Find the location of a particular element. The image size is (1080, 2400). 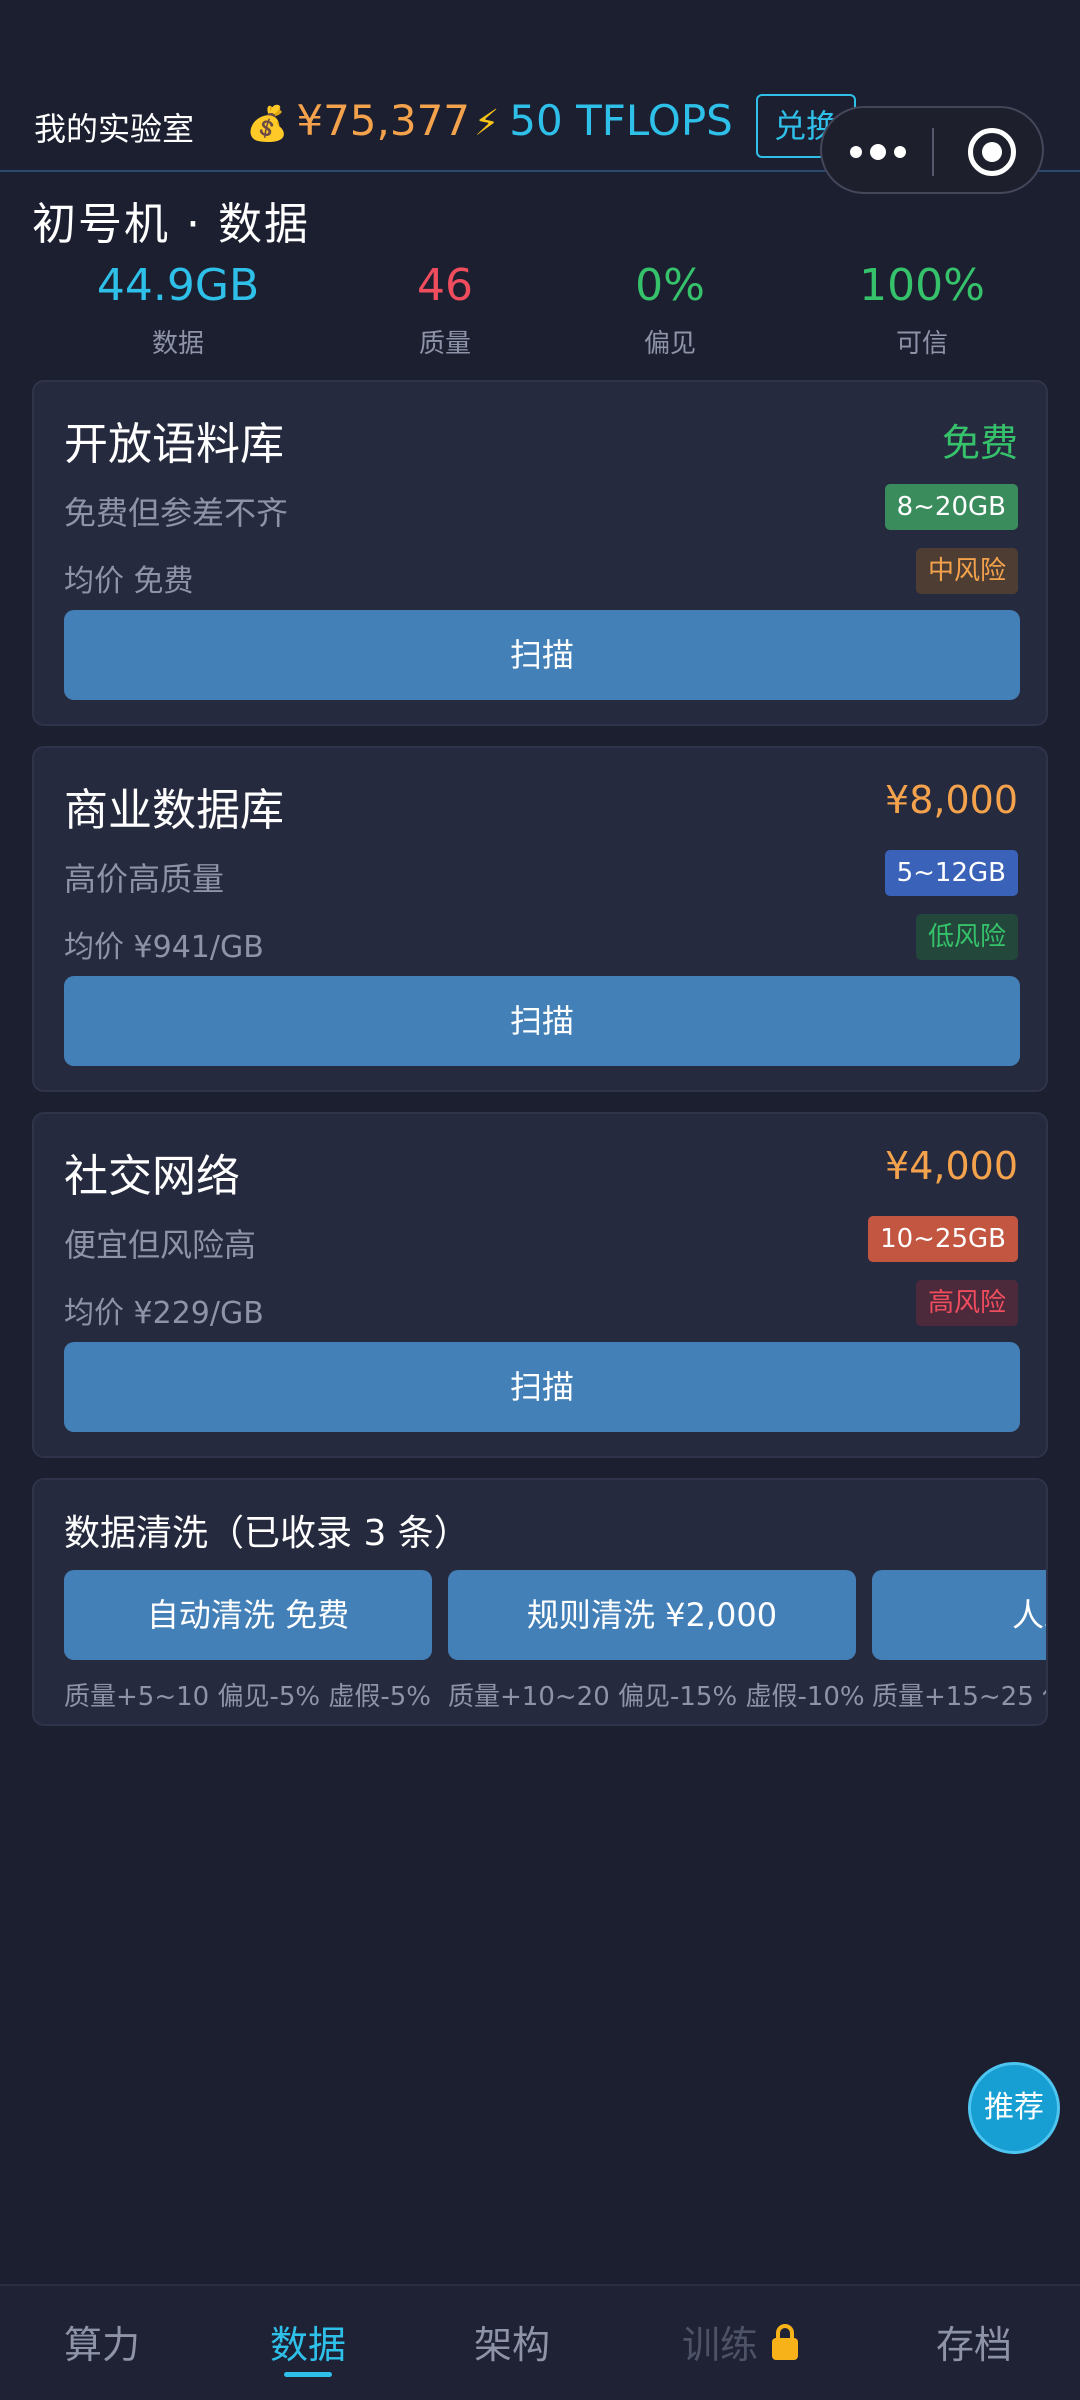

stat-value: 46 is located at coordinates (445, 285).